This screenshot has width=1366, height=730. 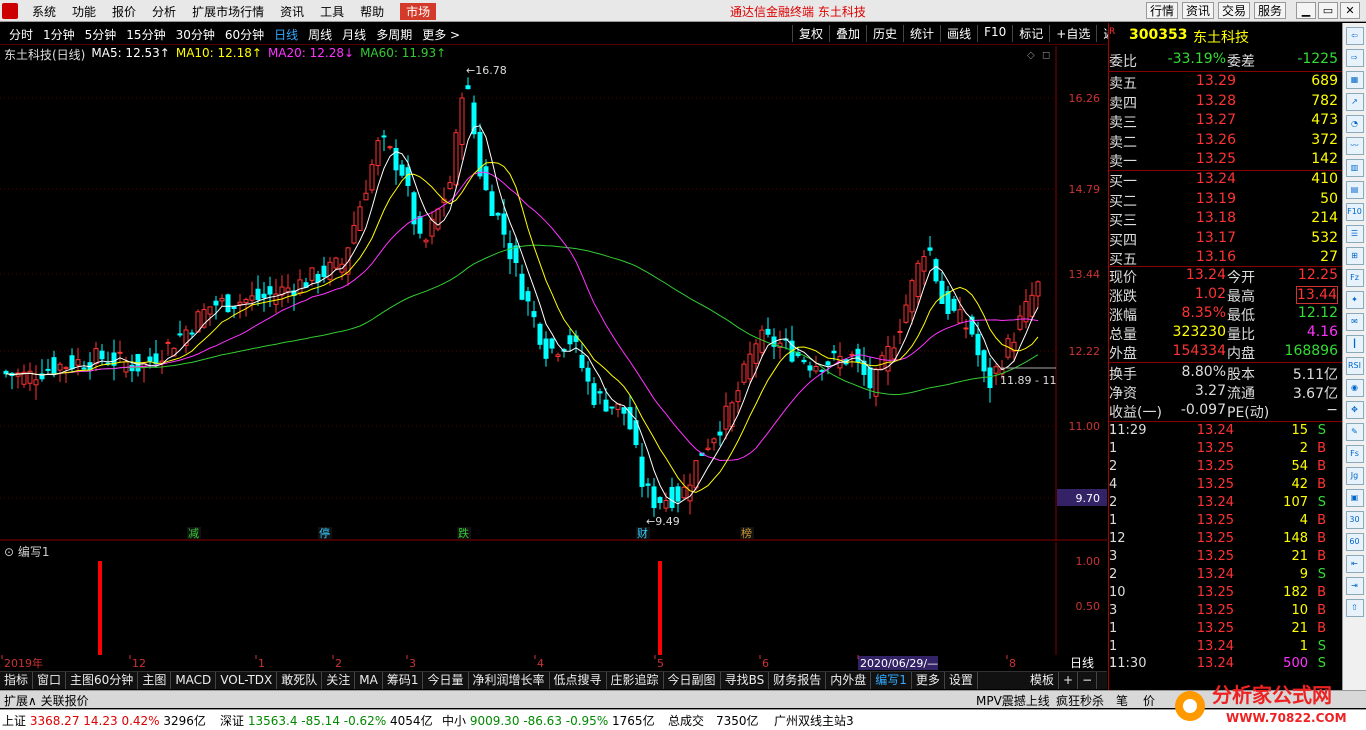 I want to click on indicator-tab: 寻找BS, so click(x=745, y=680).